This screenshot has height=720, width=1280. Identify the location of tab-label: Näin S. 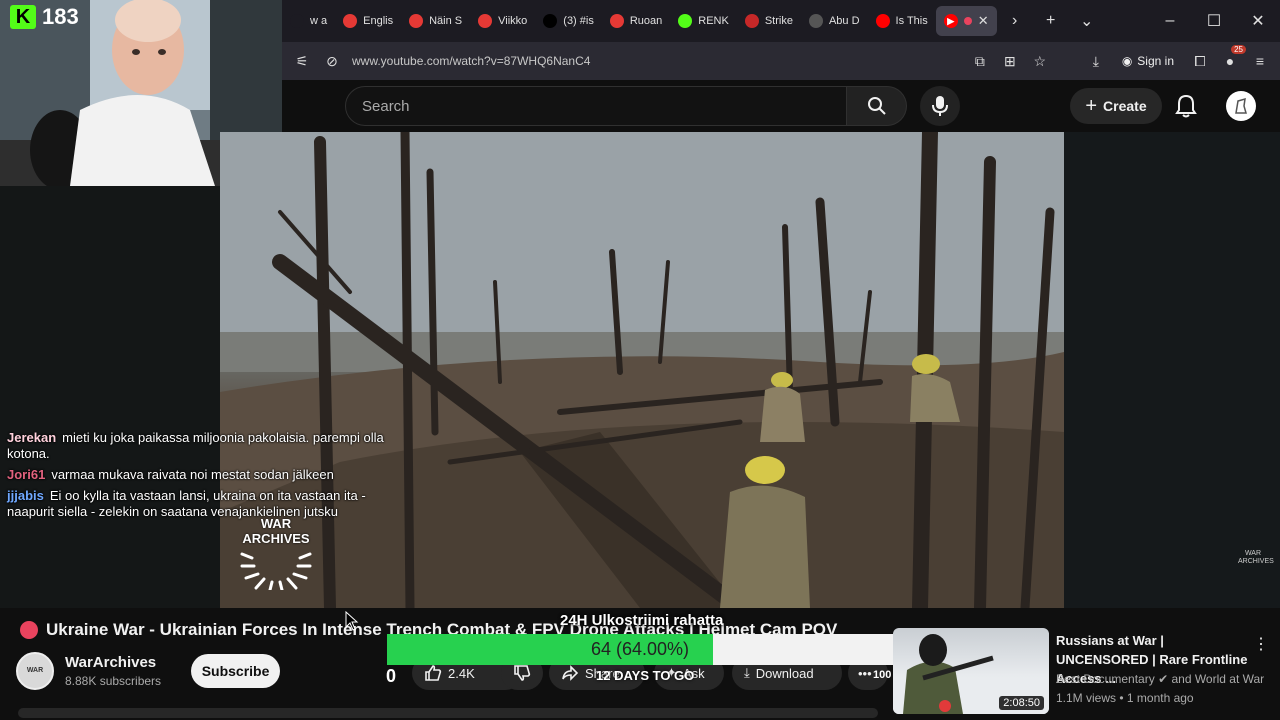
(446, 21).